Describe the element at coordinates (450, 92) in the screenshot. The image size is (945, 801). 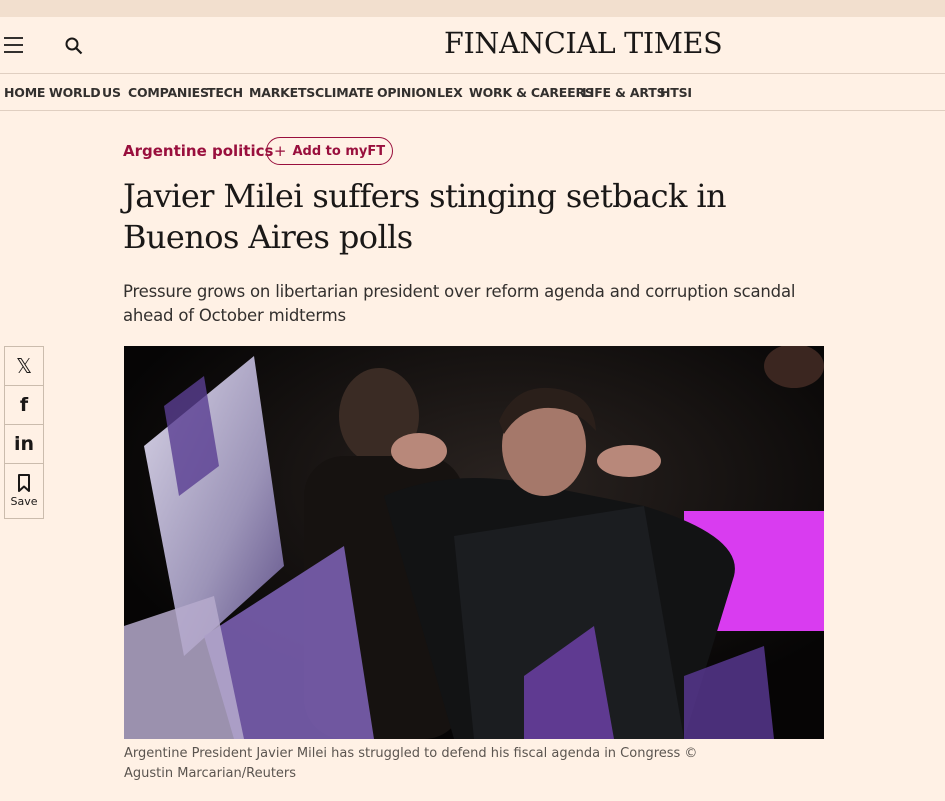
I see `nav-item-lex: LEX` at that location.